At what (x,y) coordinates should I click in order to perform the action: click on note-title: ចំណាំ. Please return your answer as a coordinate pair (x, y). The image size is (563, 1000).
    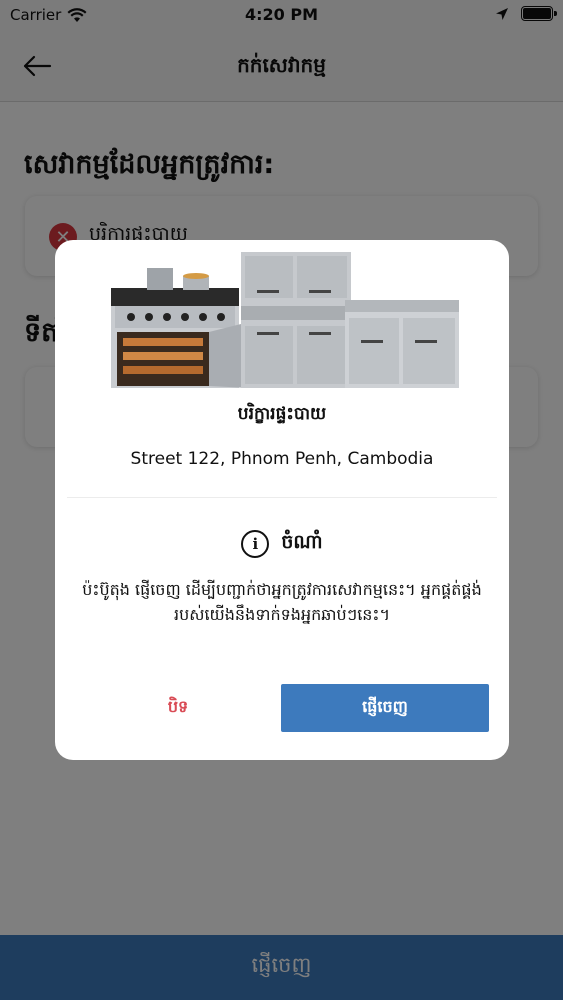
    Looking at the image, I should click on (302, 542).